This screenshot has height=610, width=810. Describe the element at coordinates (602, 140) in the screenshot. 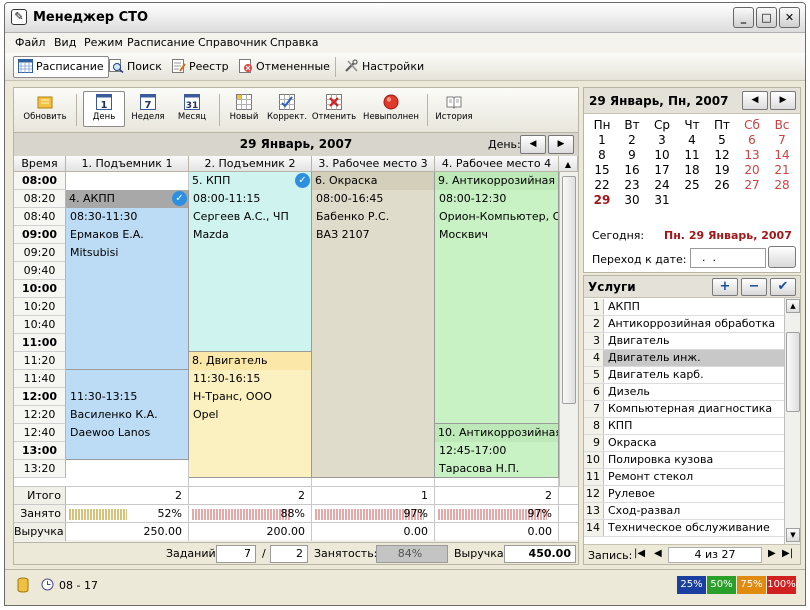

I see `calendar-day: 1` at that location.